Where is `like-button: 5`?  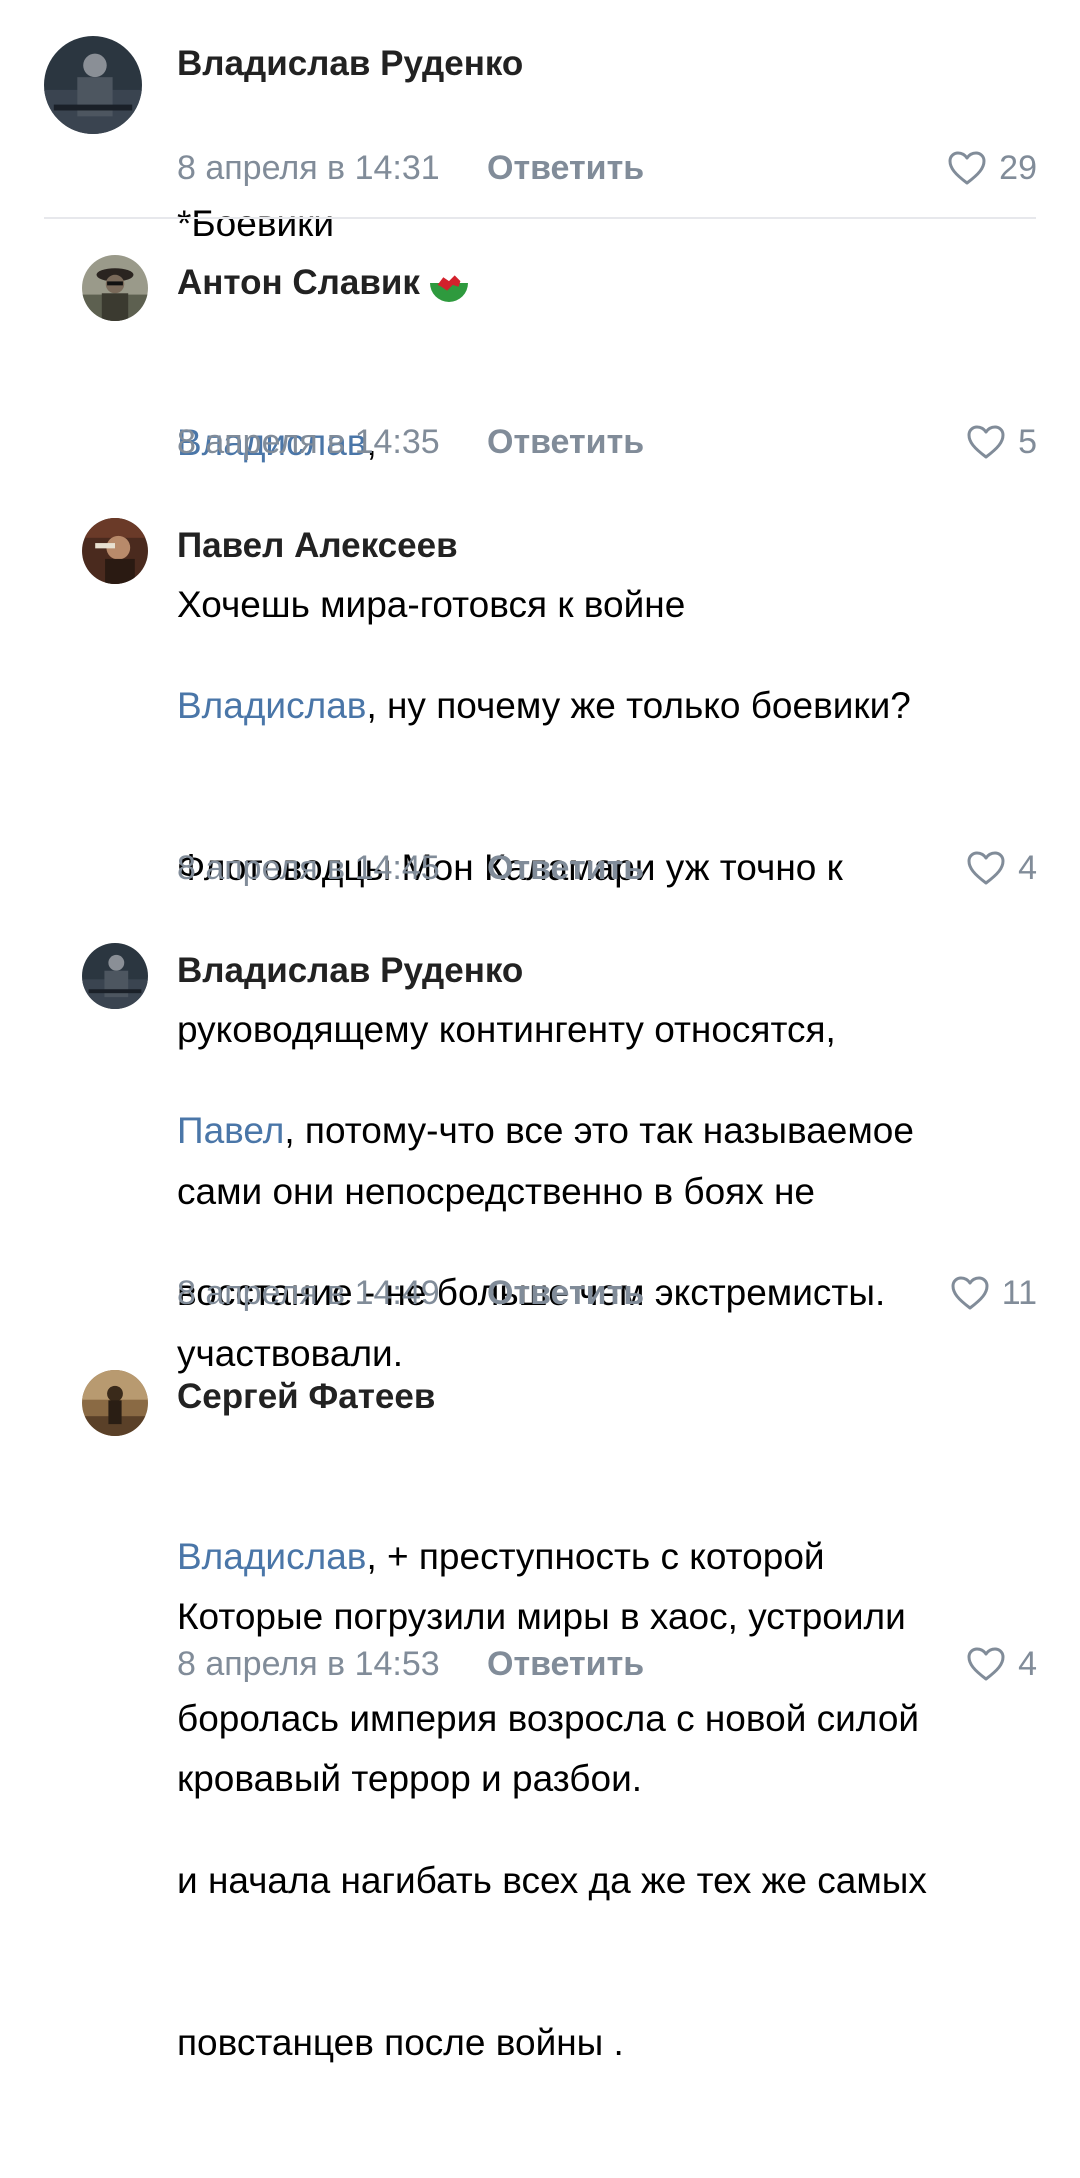
like-button: 5 is located at coordinates (1001, 442).